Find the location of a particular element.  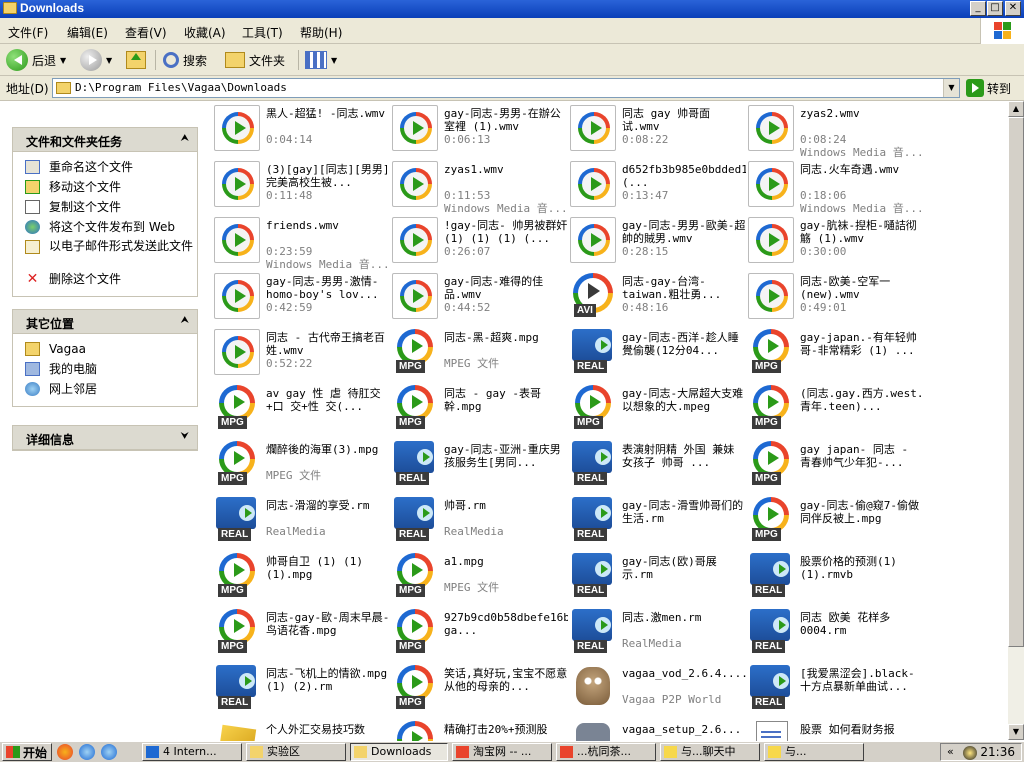

file-item: MPG 同志-黑-超爽.mpg MPEG 文件 is located at coordinates (479, 355).